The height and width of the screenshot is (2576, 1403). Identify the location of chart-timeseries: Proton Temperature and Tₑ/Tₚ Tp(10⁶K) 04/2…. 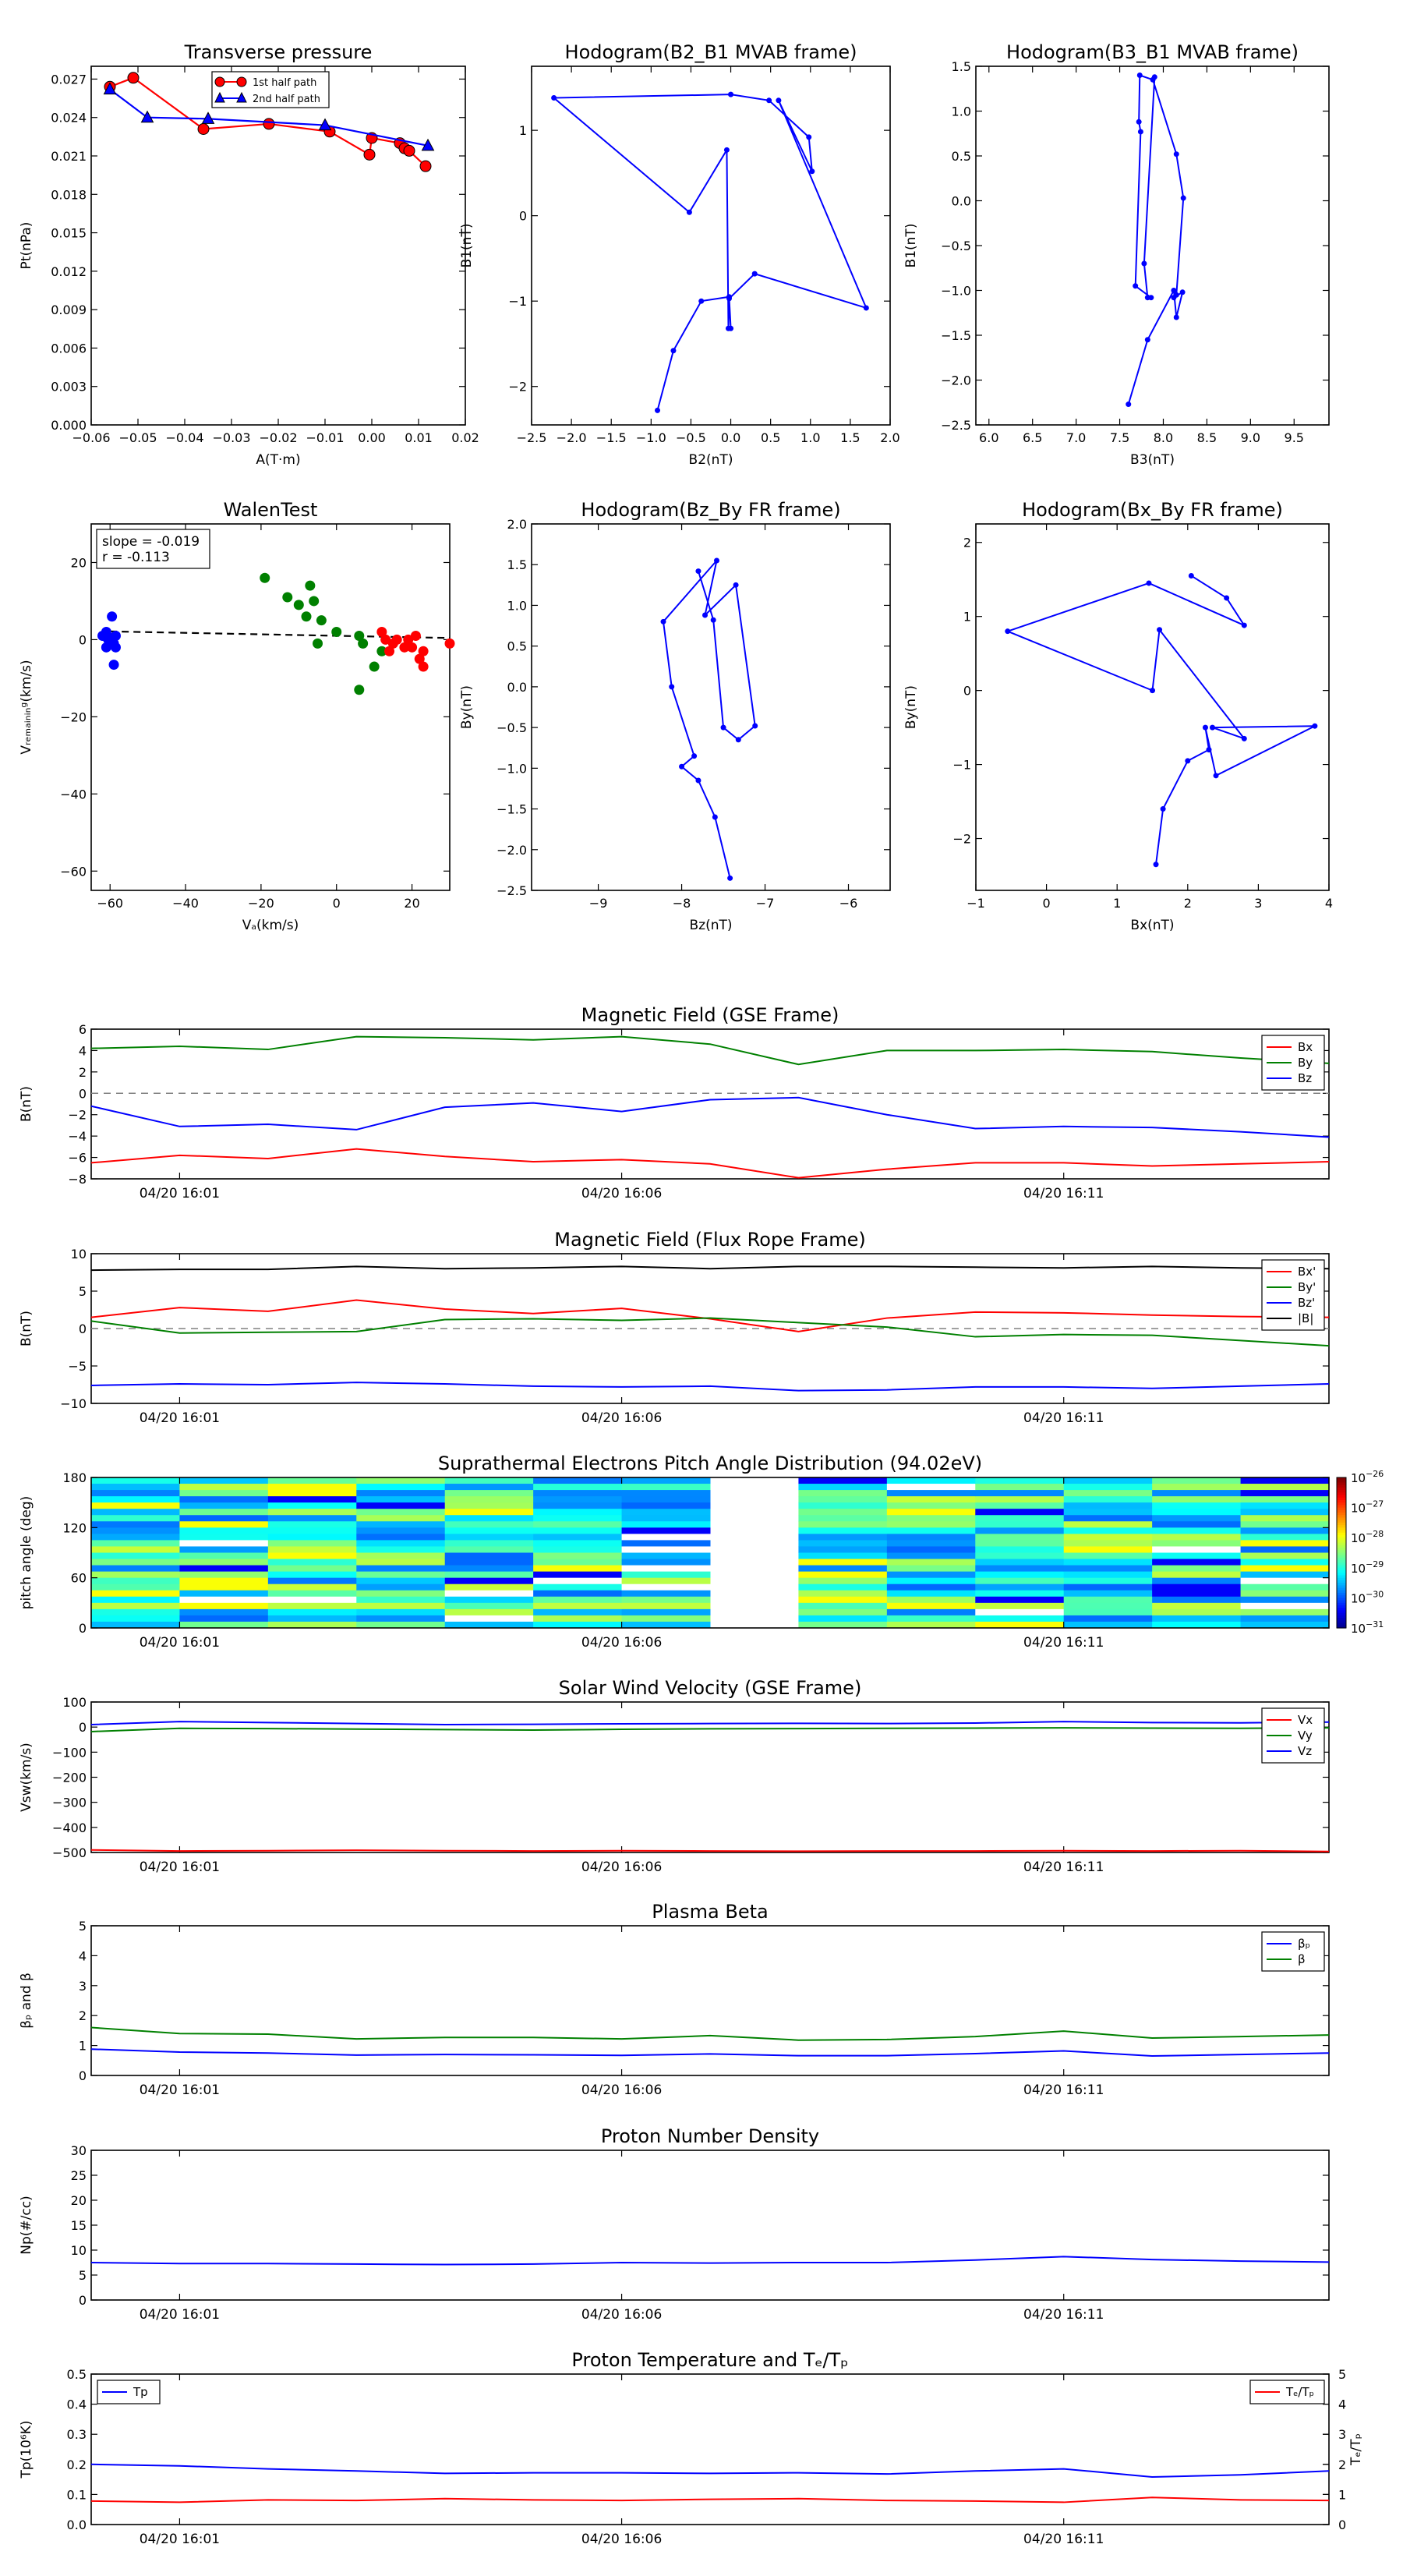
(691, 2448).